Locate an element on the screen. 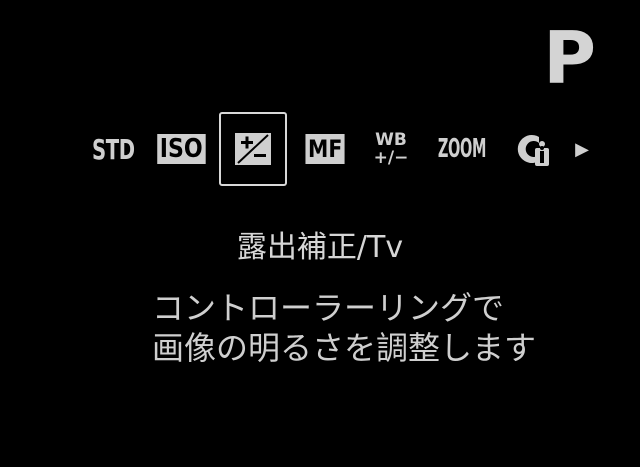  exposure-compensation-option is located at coordinates (253, 149).